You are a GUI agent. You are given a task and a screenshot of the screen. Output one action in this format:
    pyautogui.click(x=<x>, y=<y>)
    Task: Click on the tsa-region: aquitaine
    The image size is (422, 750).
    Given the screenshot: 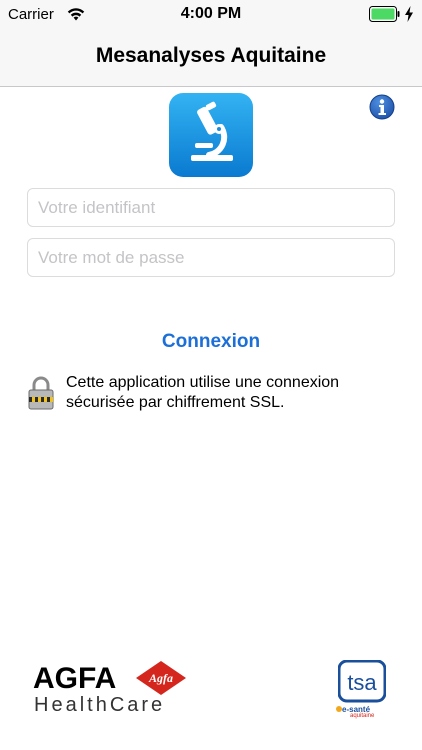 What is the action you would take?
    pyautogui.click(x=362, y=716)
    